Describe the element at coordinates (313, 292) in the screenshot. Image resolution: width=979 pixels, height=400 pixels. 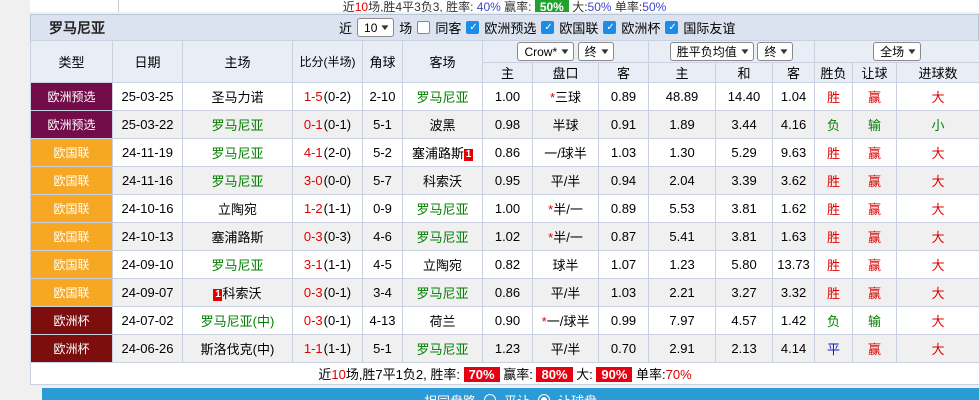
I see `full-score: 0-3` at that location.